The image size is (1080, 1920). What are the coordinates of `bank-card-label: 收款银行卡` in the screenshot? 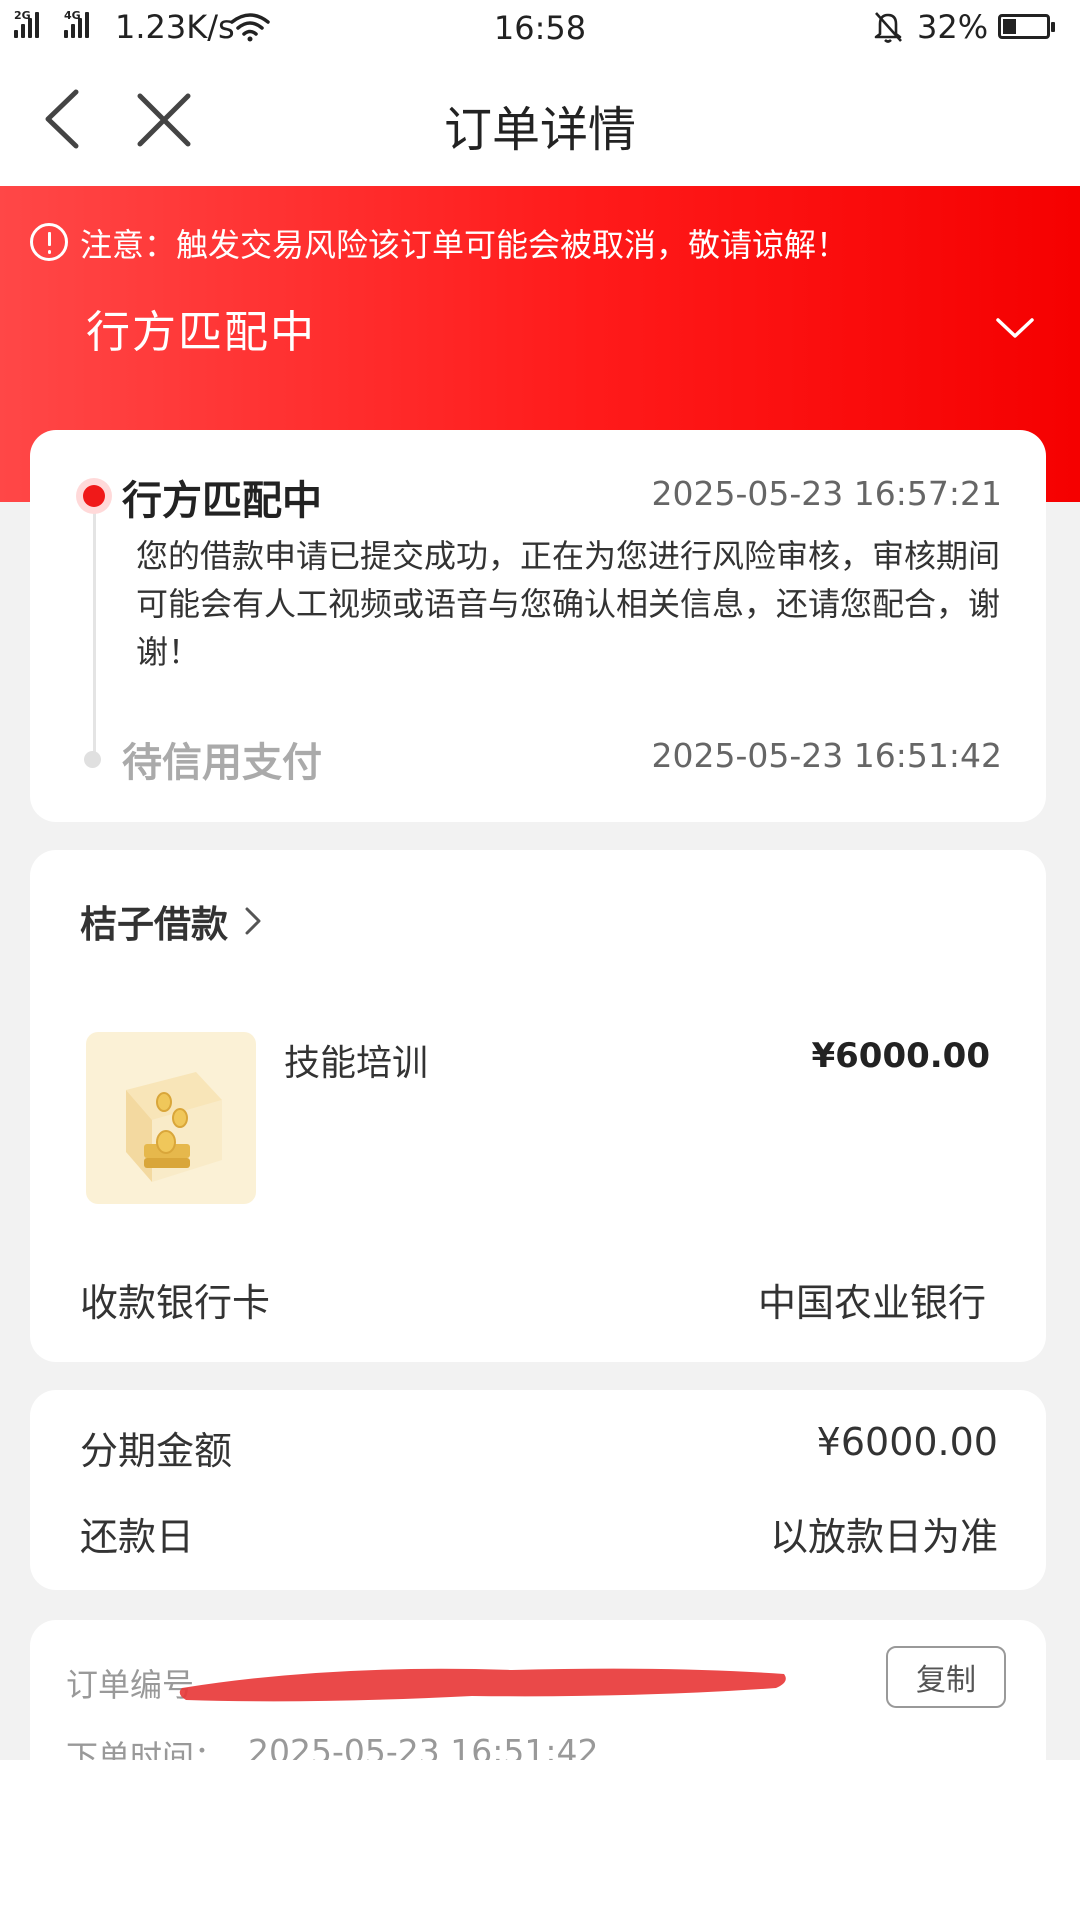 It's located at (175, 1303).